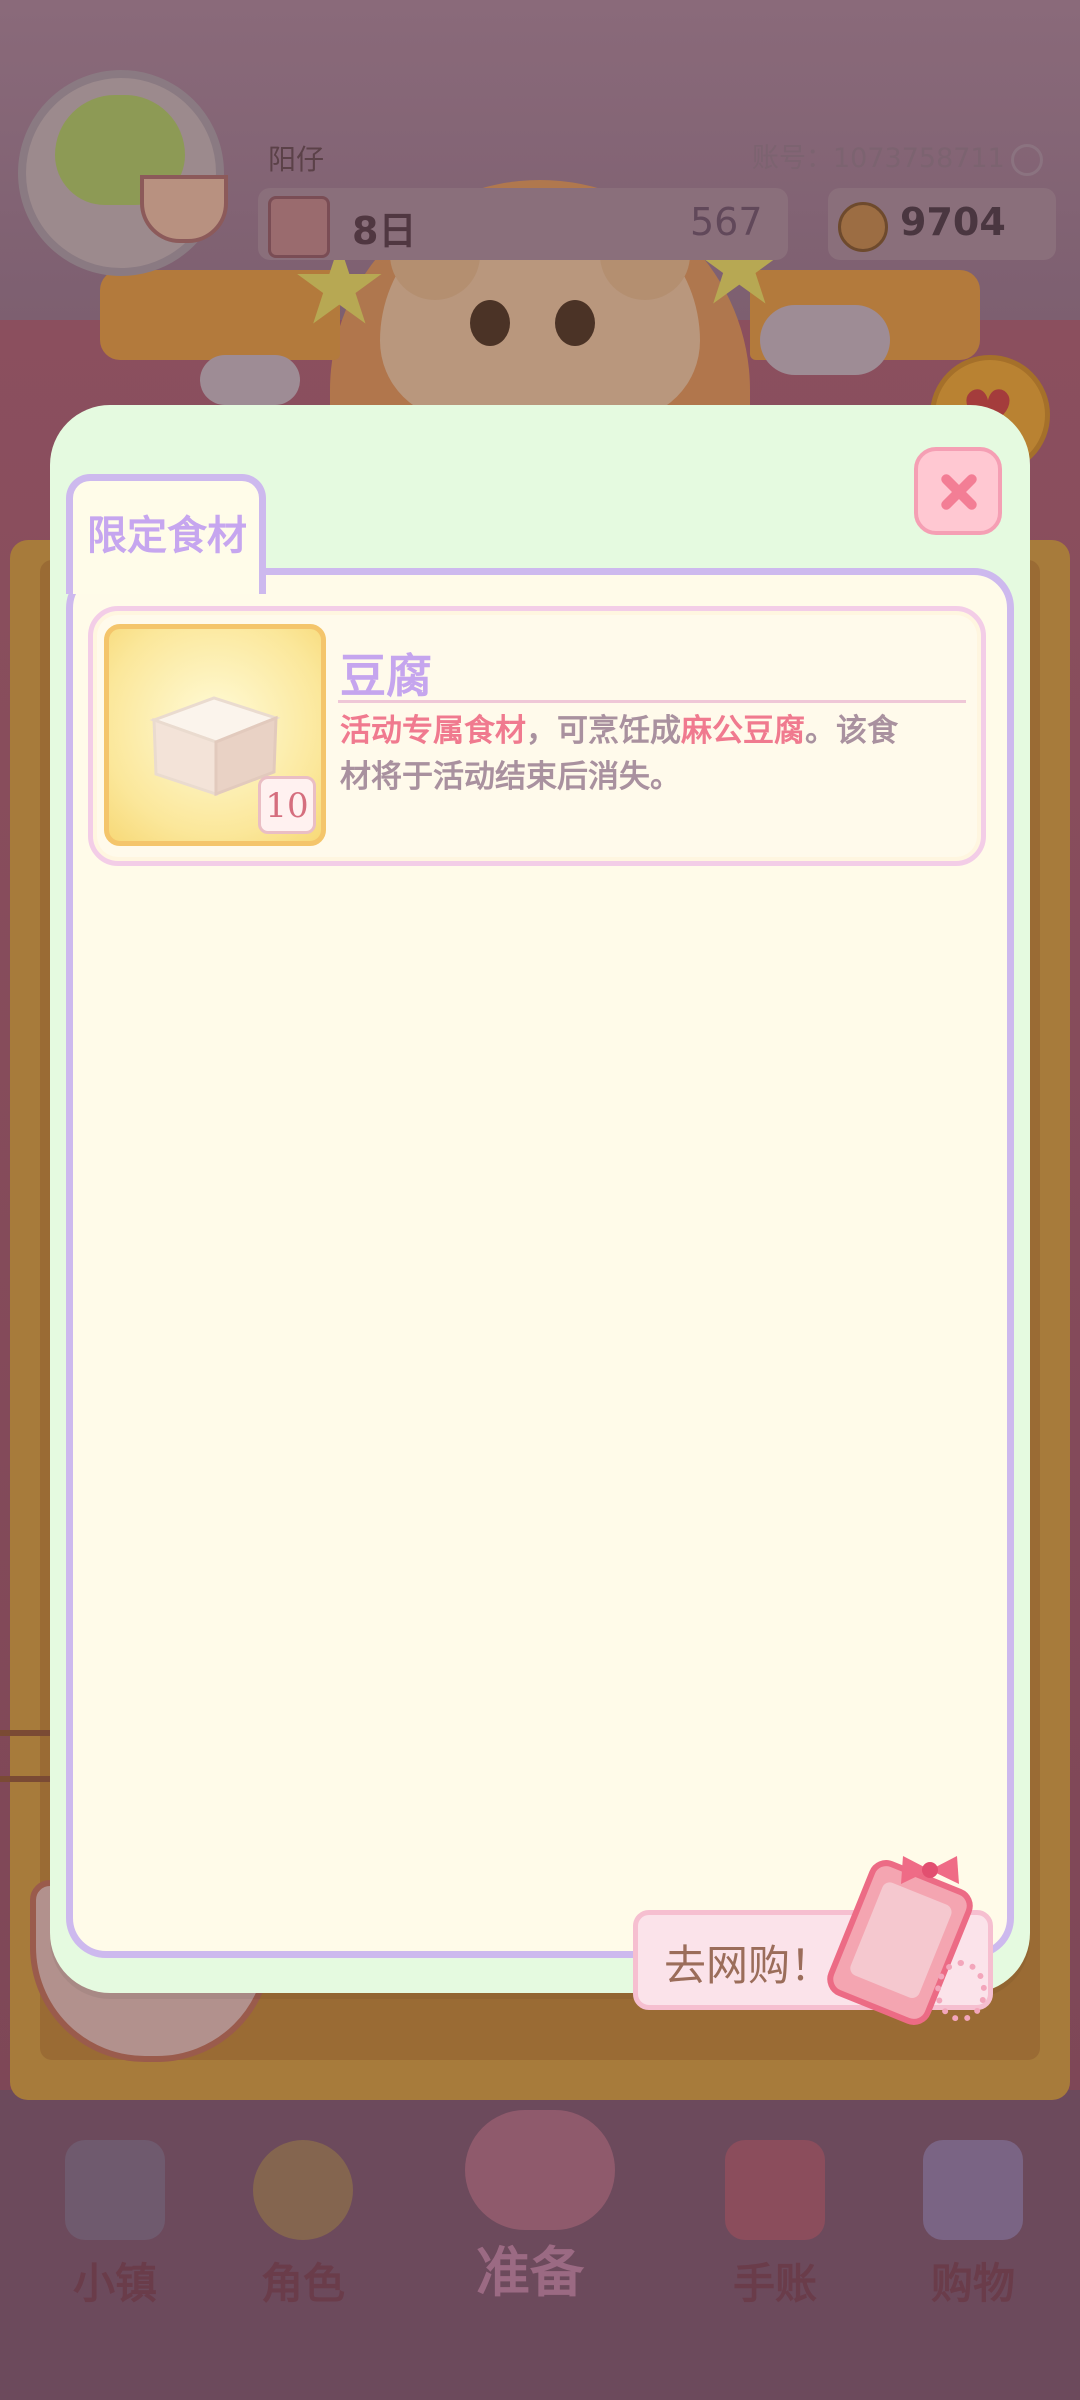  Describe the element at coordinates (958, 491) in the screenshot. I see `close-button` at that location.